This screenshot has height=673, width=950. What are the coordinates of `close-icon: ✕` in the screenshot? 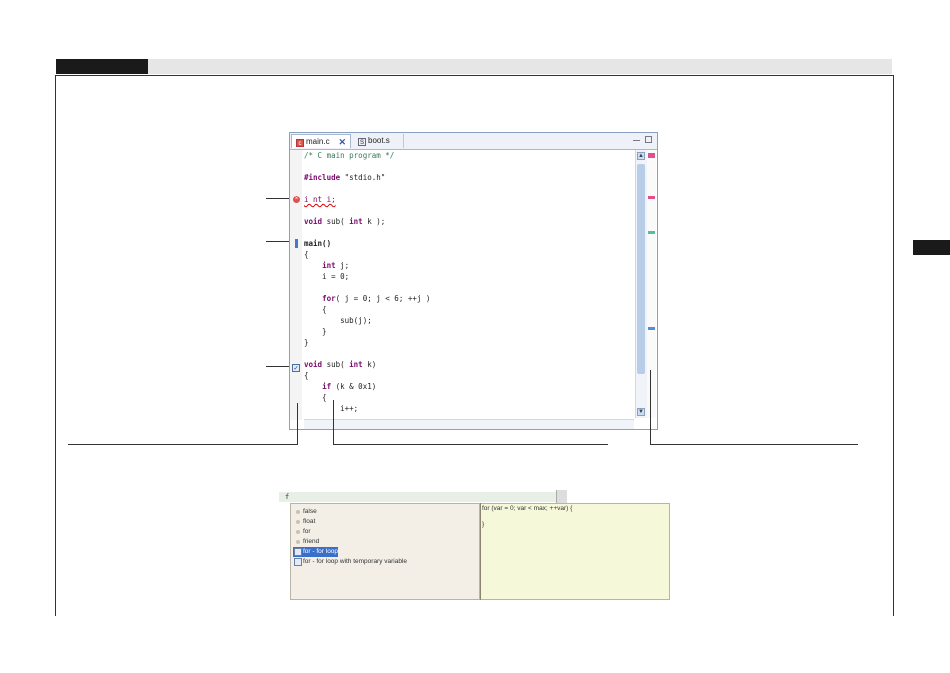 It's located at (342, 142).